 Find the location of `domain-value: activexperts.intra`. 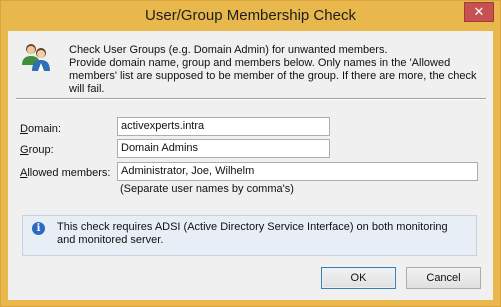

domain-value: activexperts.intra is located at coordinates (163, 126).